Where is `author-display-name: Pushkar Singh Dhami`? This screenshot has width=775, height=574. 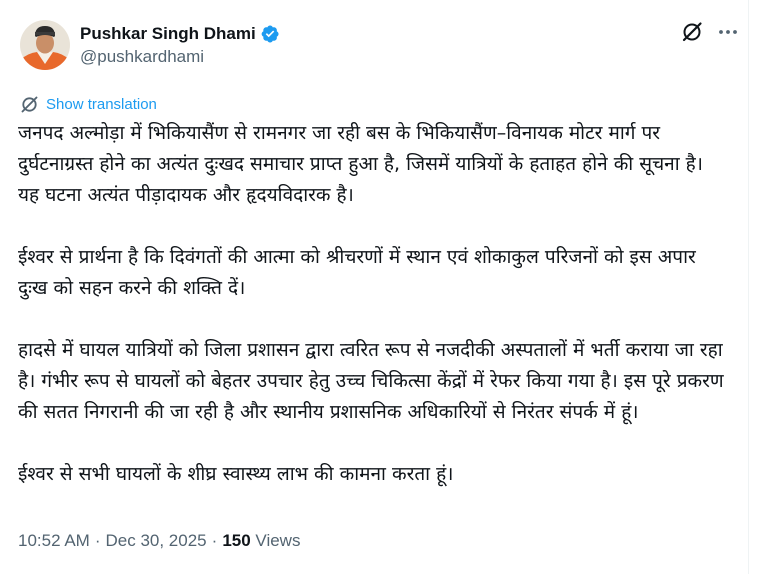
author-display-name: Pushkar Singh Dhami is located at coordinates (168, 34).